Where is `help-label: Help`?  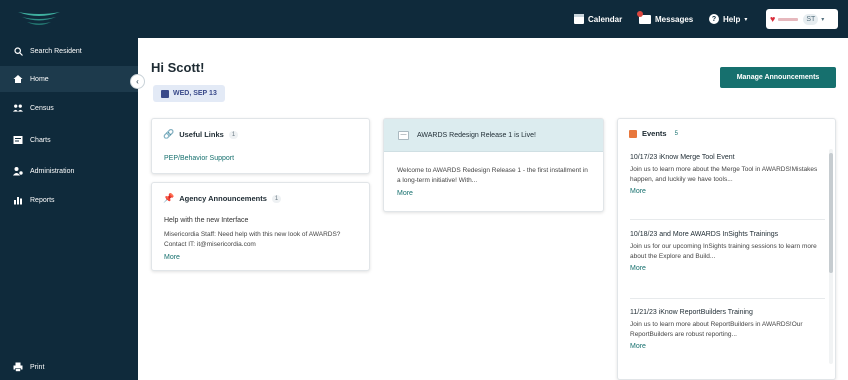
help-label: Help is located at coordinates (732, 19).